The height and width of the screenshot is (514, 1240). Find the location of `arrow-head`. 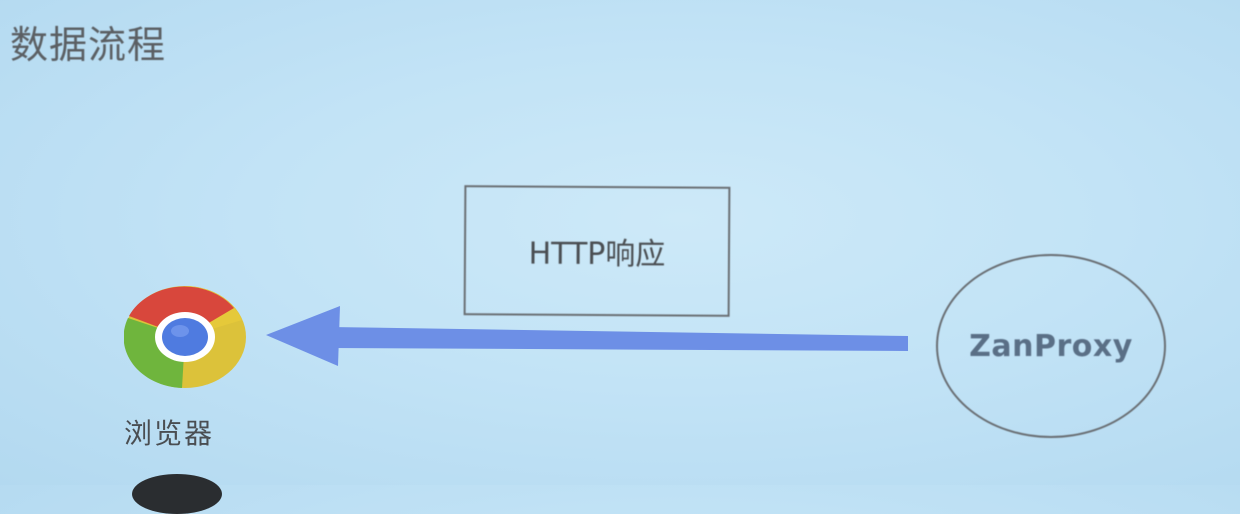

arrow-head is located at coordinates (303, 336).